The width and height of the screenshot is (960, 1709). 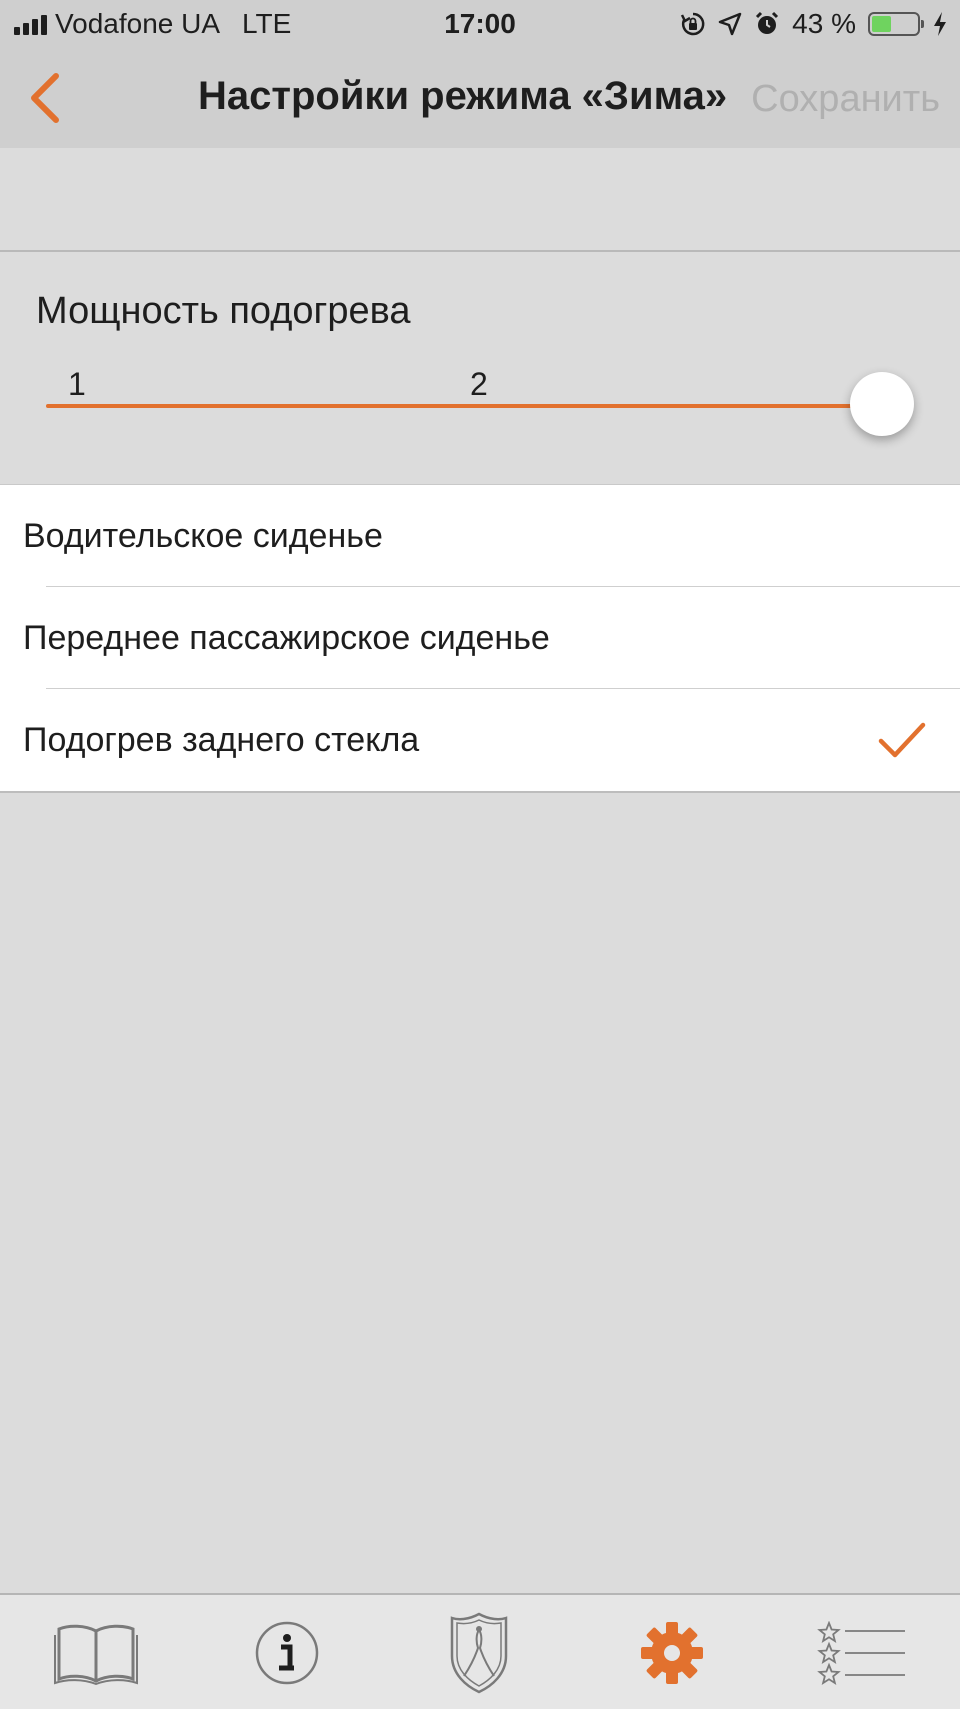 What do you see at coordinates (77, 384) in the screenshot?
I see `slider-tick-1: 1` at bounding box center [77, 384].